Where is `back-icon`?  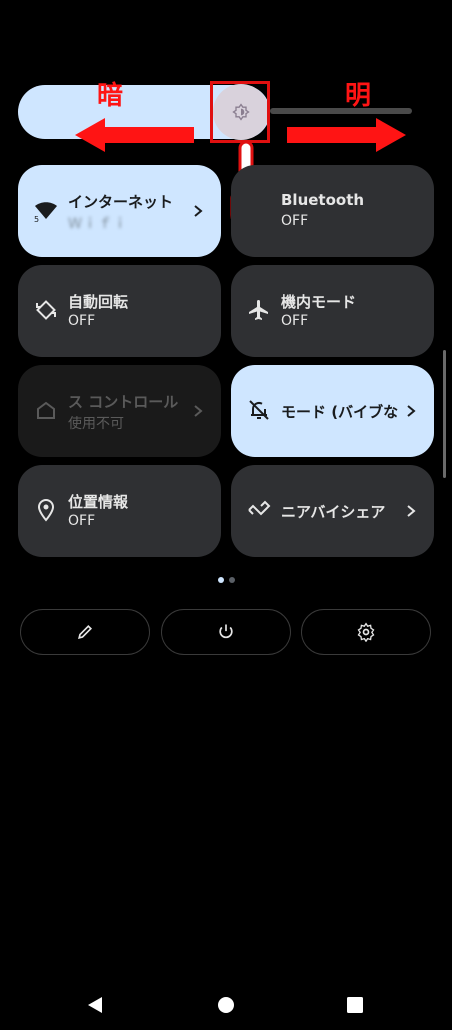 back-icon is located at coordinates (95, 1005).